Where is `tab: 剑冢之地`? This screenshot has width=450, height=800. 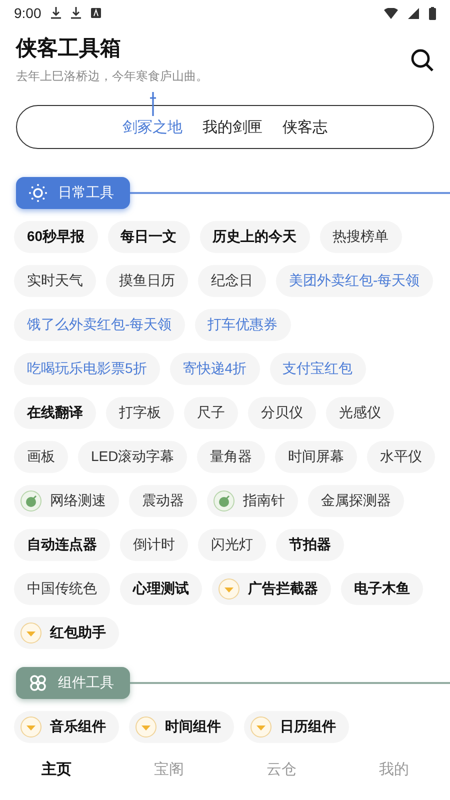 tab: 剑冢之地 is located at coordinates (152, 127).